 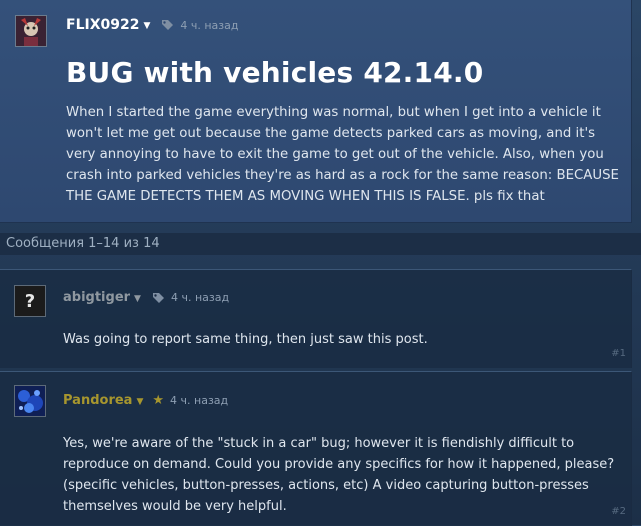 I want to click on comment-author-name: Pandorea, so click(x=97, y=400).